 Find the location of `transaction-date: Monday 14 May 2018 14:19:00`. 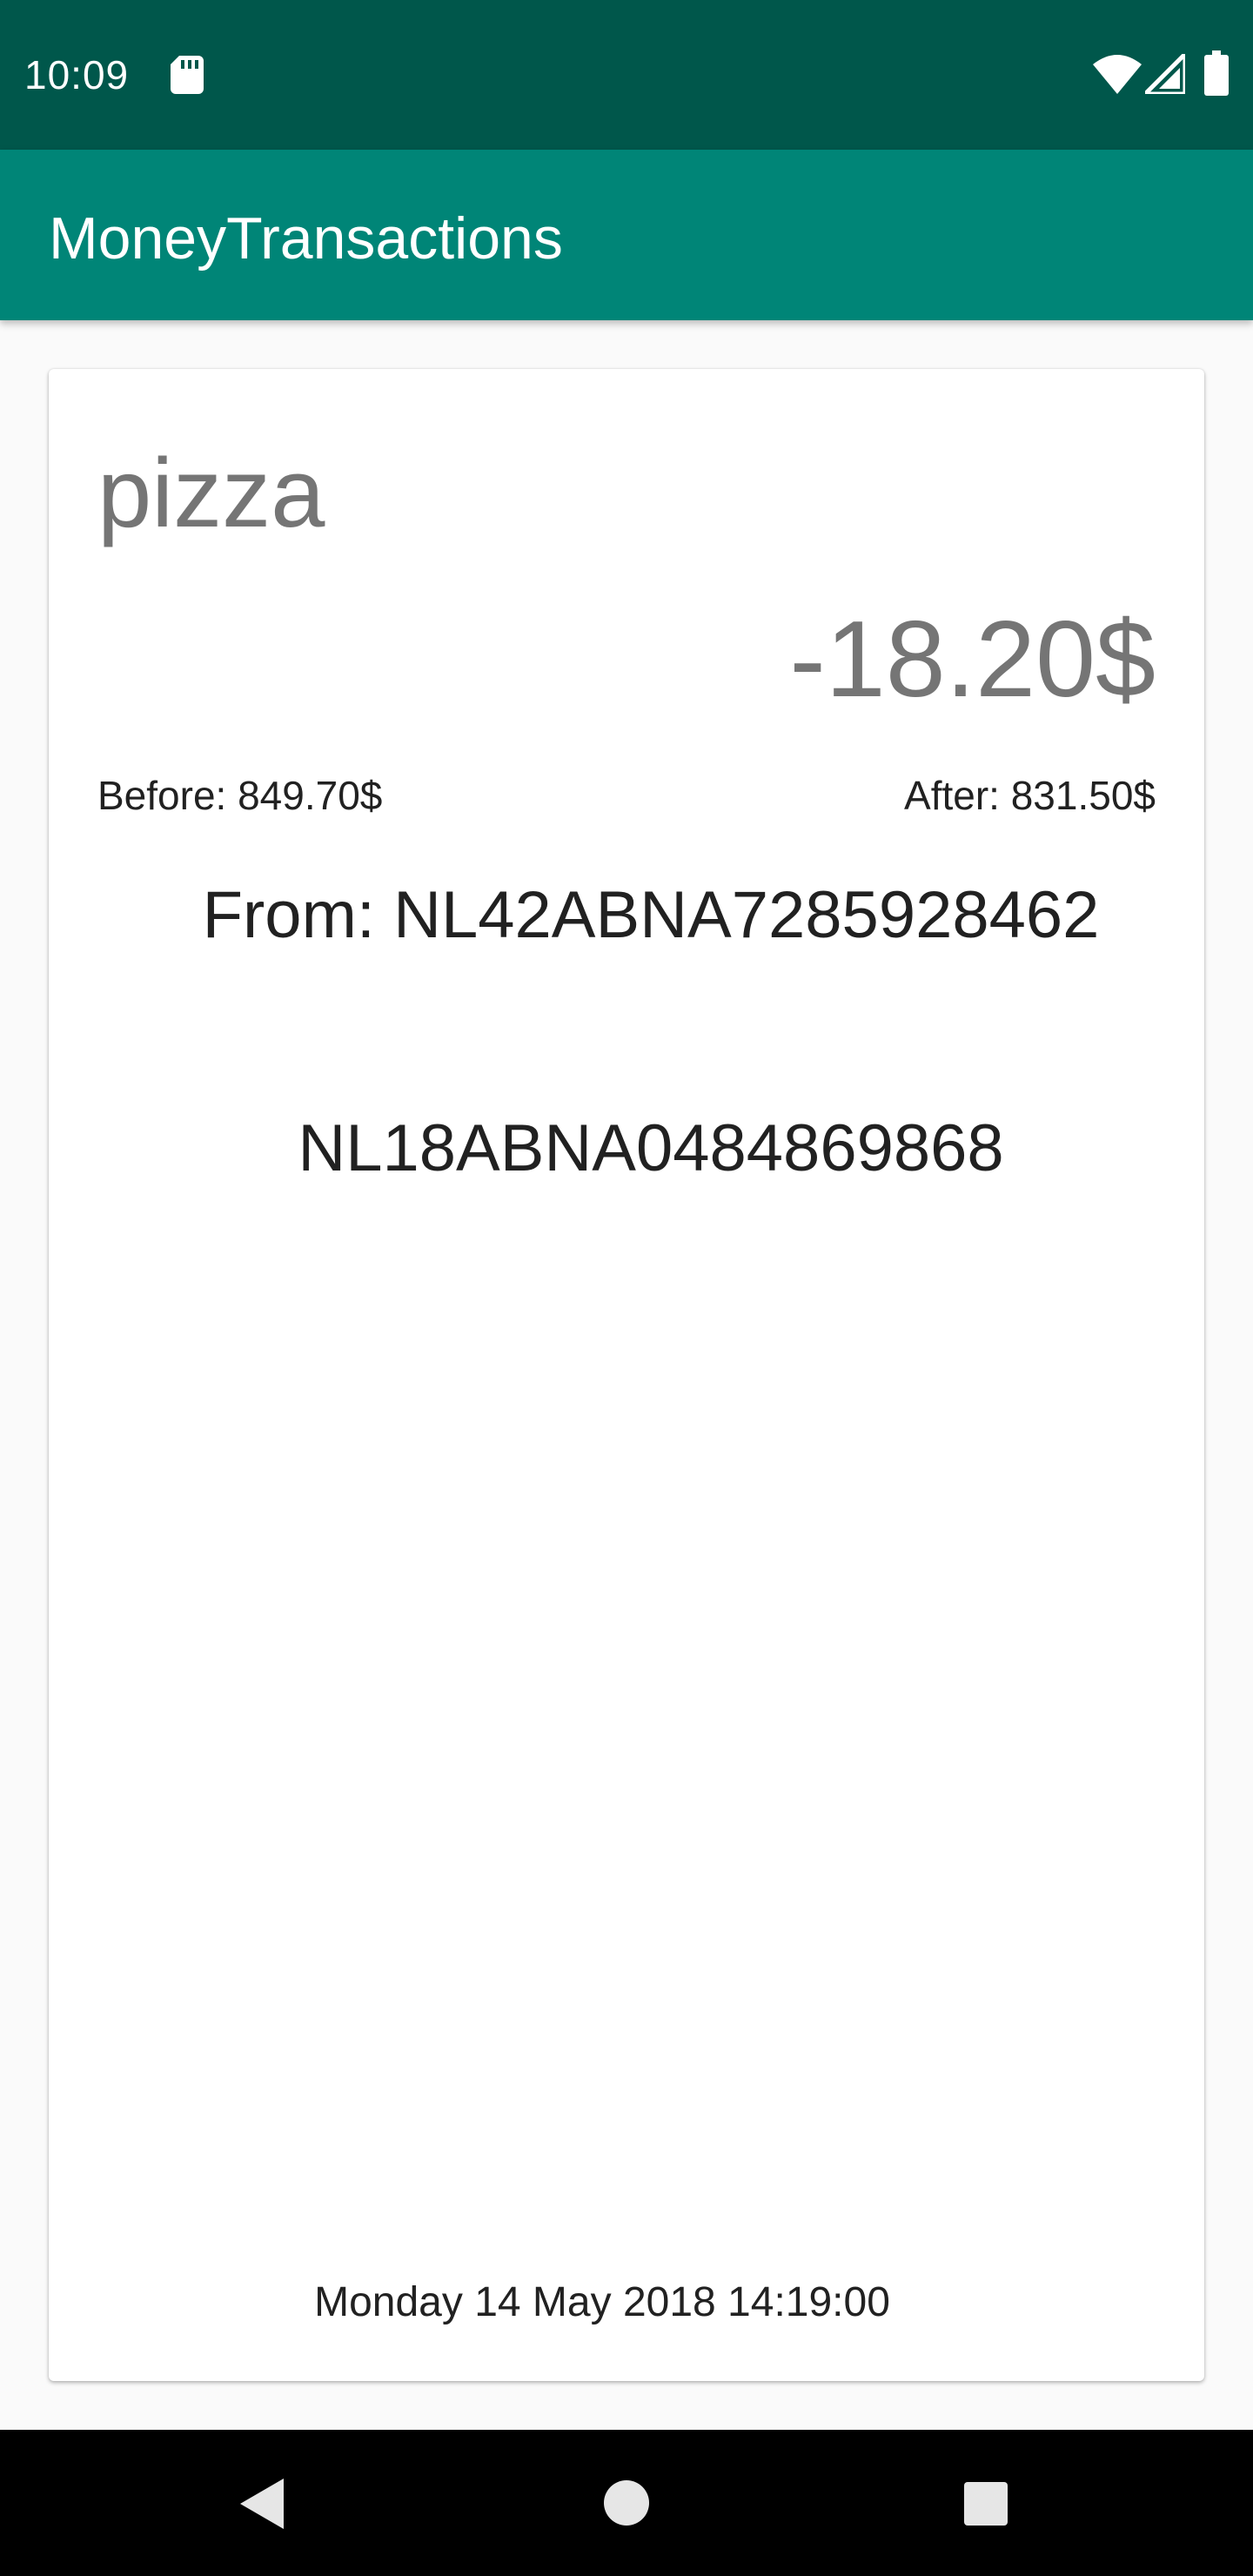

transaction-date: Monday 14 May 2018 14:19:00 is located at coordinates (602, 2302).